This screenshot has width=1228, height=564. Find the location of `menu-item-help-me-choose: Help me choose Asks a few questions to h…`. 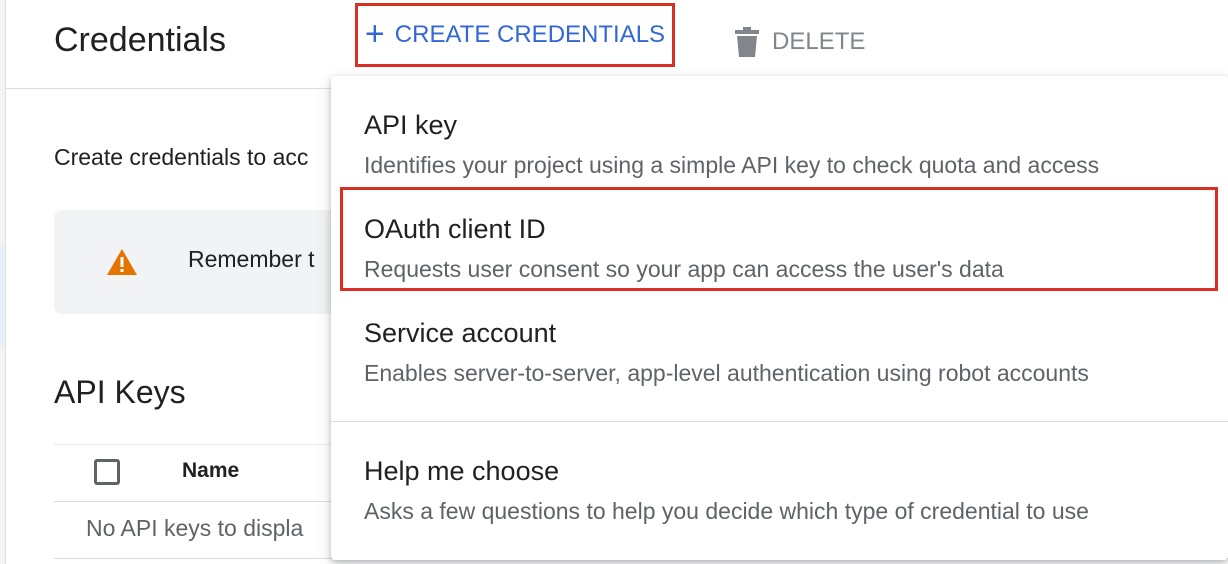

menu-item-help-me-choose: Help me choose Asks a few questions to h… is located at coordinates (779, 504).